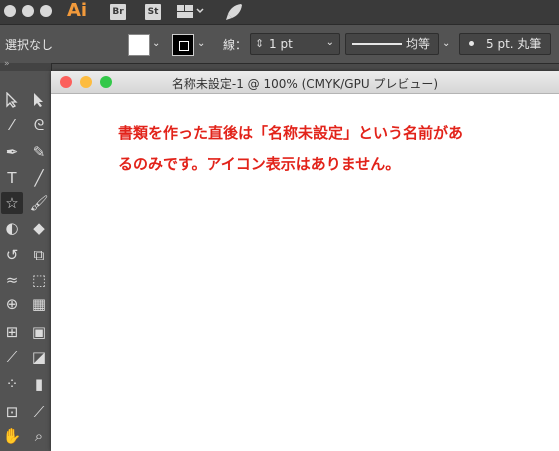 This screenshot has height=451, width=559. I want to click on artboard-tool-icon: ⊡, so click(12, 412).